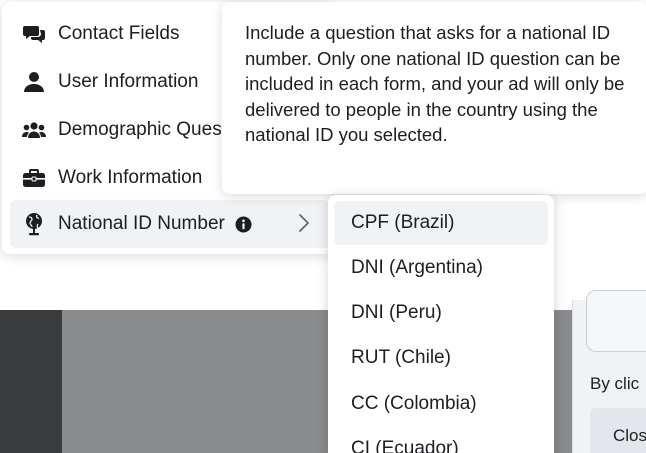 This screenshot has width=646, height=453. What do you see at coordinates (403, 222) in the screenshot?
I see `submenu-item-label: CPF (Brazil)` at bounding box center [403, 222].